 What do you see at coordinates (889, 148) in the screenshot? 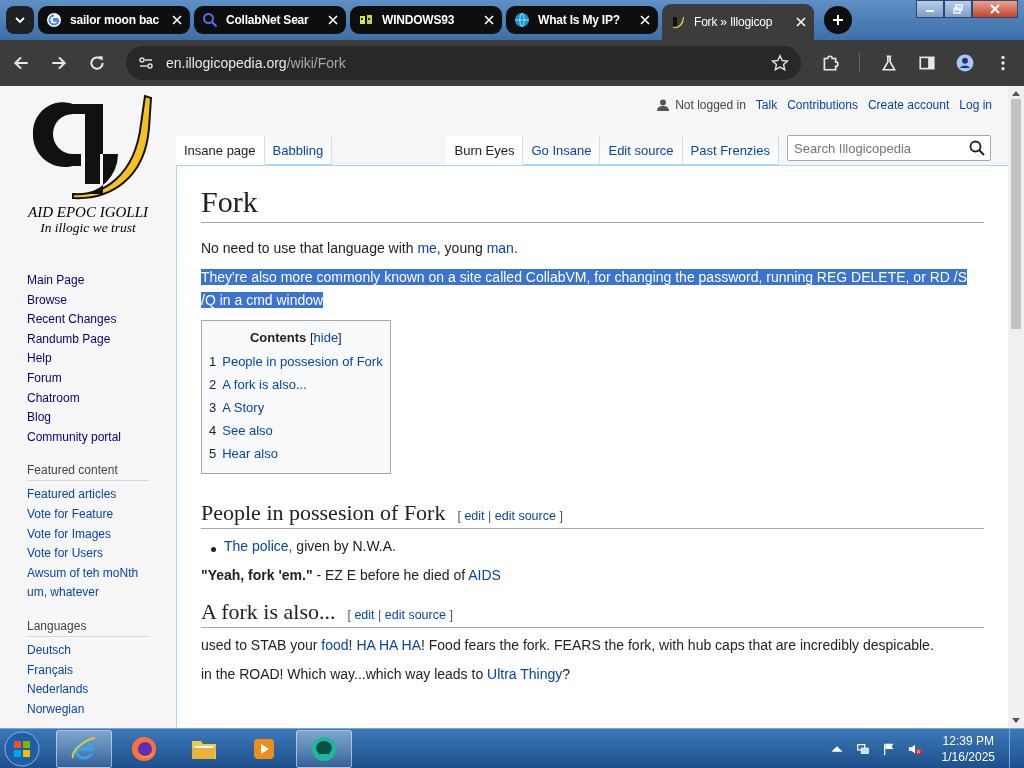
I see `search-field: Search Illogicopedia` at bounding box center [889, 148].